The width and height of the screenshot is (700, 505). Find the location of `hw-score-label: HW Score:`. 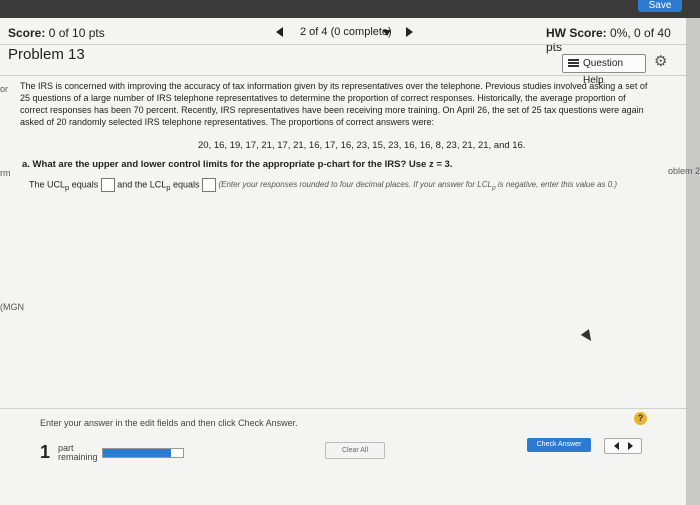

hw-score-label: HW Score: is located at coordinates (576, 33).